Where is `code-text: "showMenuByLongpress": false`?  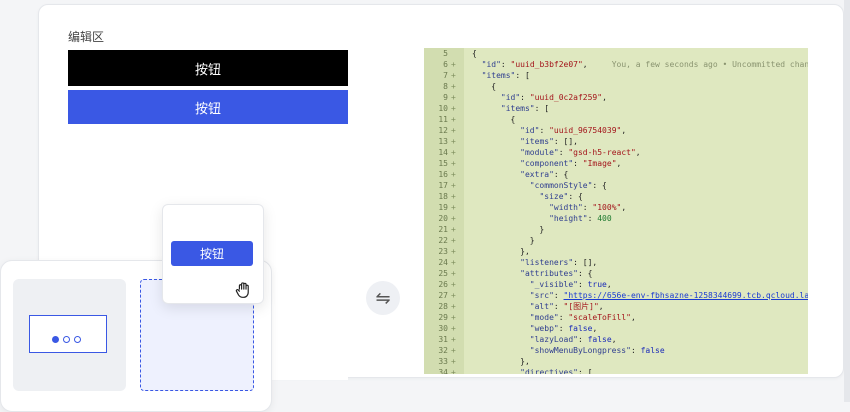
code-text: "showMenuByLongpress": false is located at coordinates (597, 350).